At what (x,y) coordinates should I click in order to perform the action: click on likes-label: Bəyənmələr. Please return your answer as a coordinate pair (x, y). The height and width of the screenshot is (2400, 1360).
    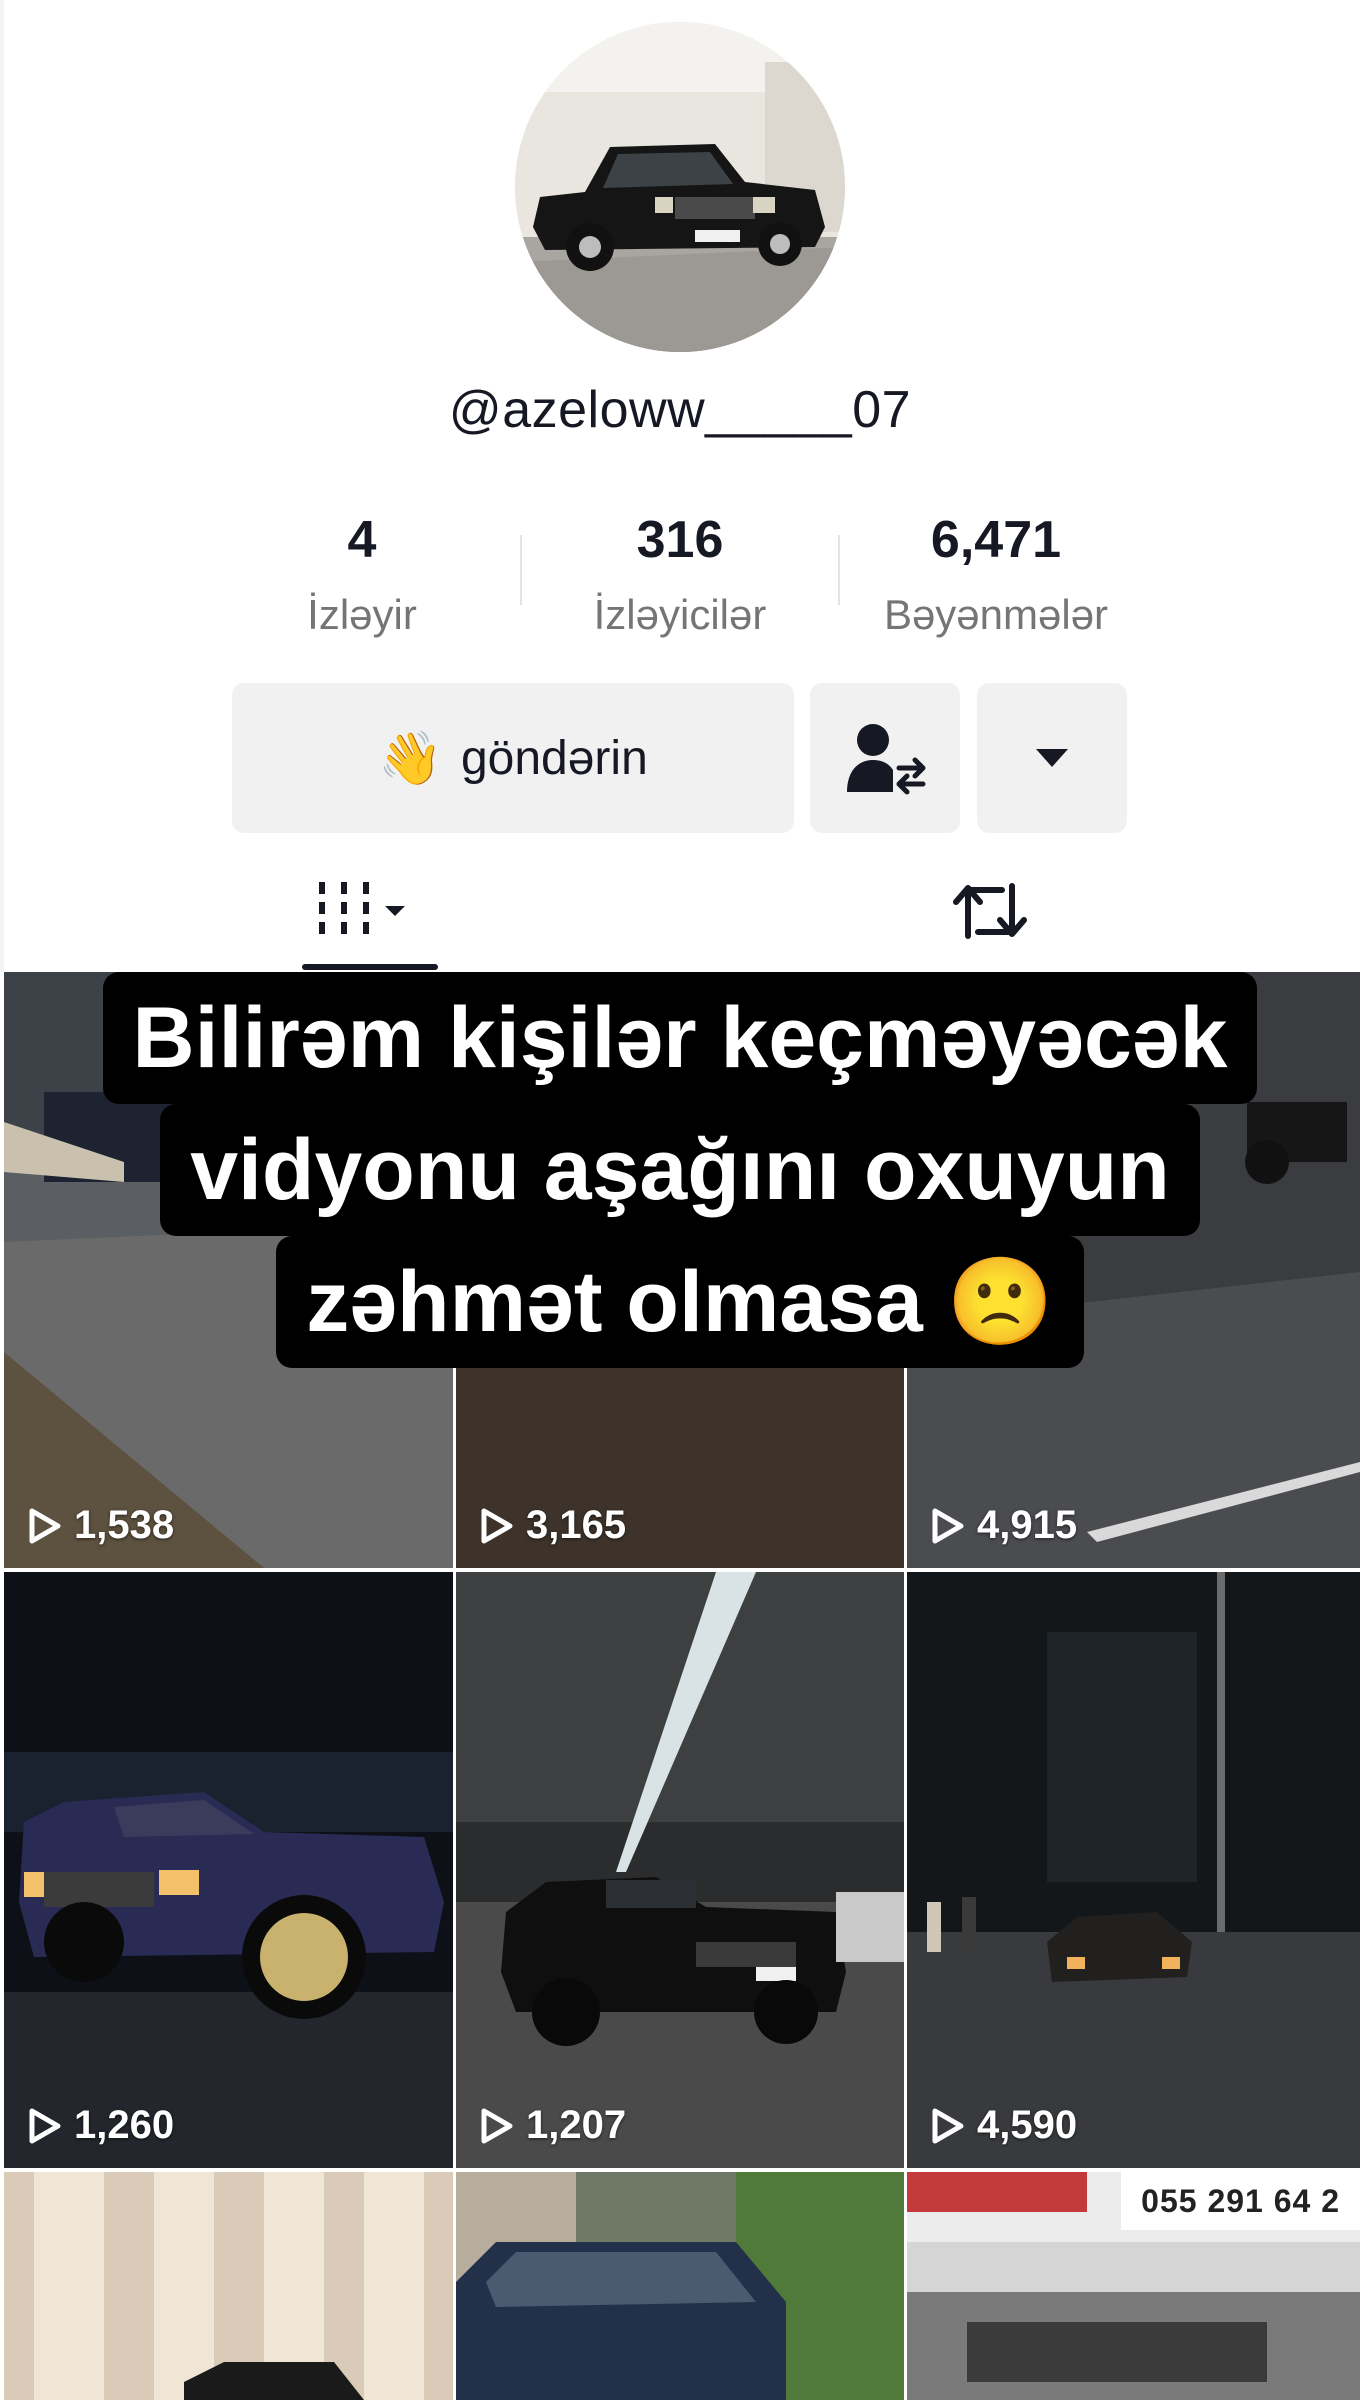
    Looking at the image, I should click on (996, 614).